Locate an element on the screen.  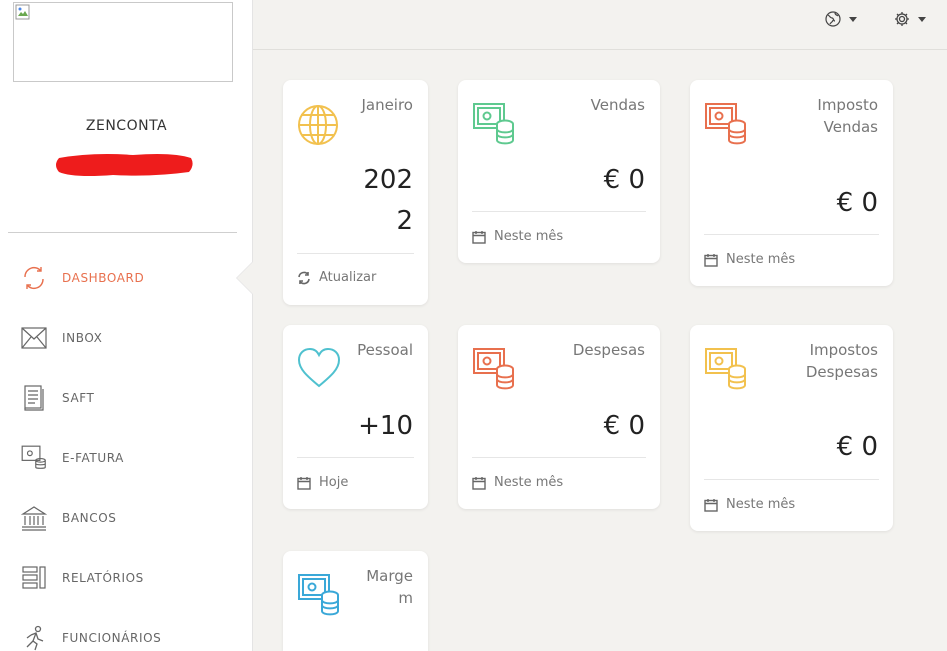
sidebar-item-relatorios: RELATÓRIOS is located at coordinates (126, 578).